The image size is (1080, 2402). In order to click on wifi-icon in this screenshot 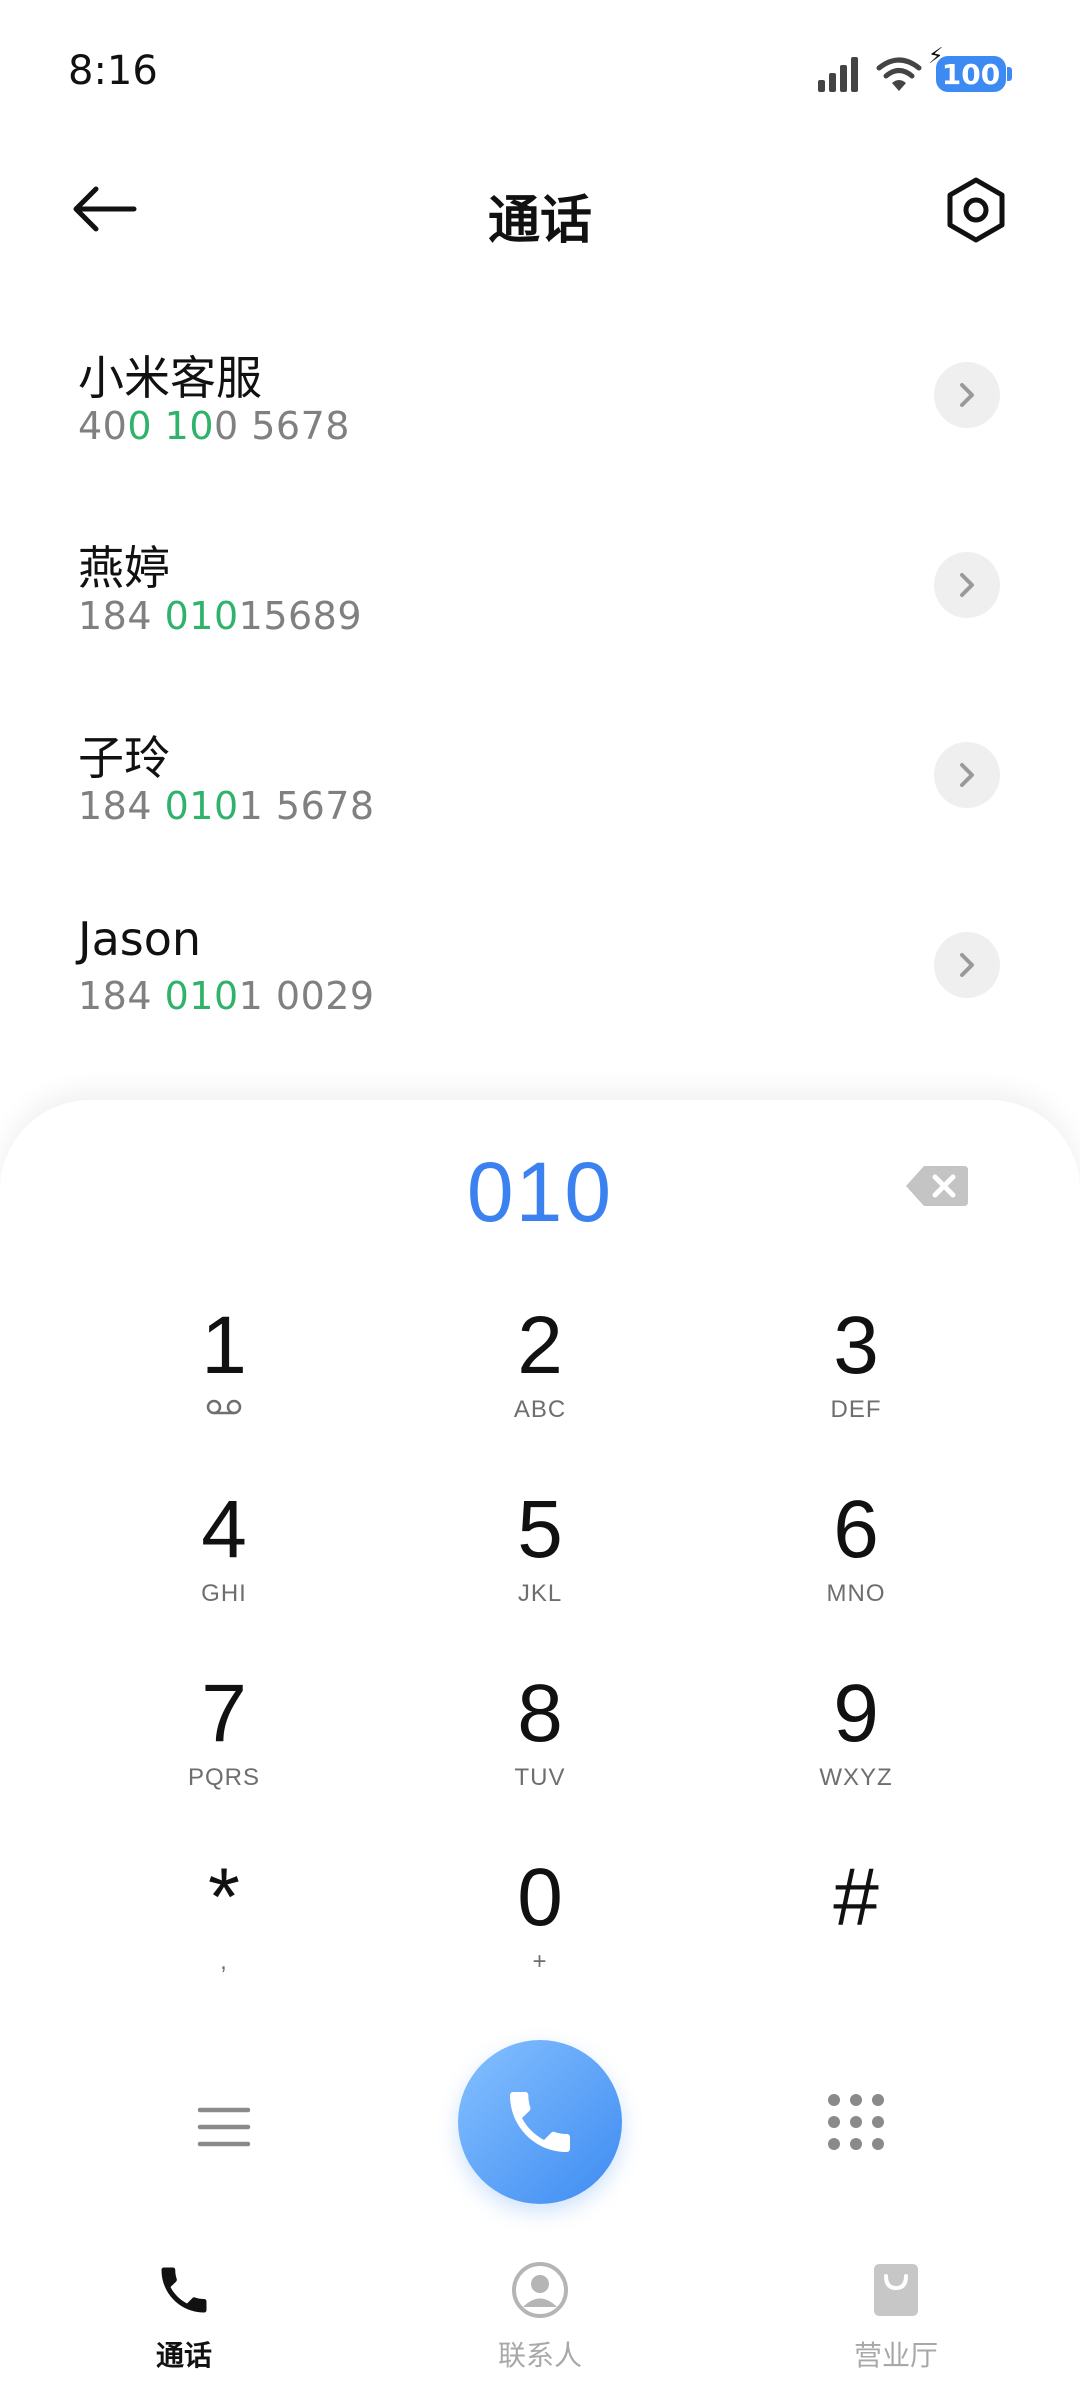, I will do `click(899, 74)`.